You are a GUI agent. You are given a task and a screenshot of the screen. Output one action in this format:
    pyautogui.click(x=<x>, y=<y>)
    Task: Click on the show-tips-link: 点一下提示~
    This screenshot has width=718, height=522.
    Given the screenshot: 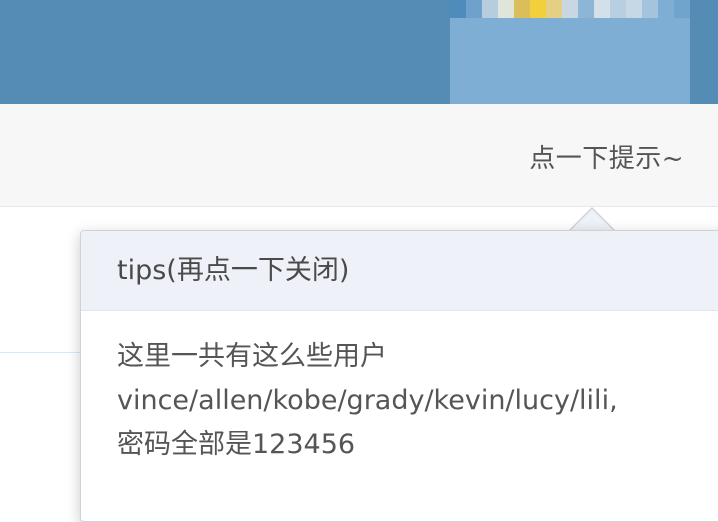 What is the action you would take?
    pyautogui.click(x=606, y=156)
    